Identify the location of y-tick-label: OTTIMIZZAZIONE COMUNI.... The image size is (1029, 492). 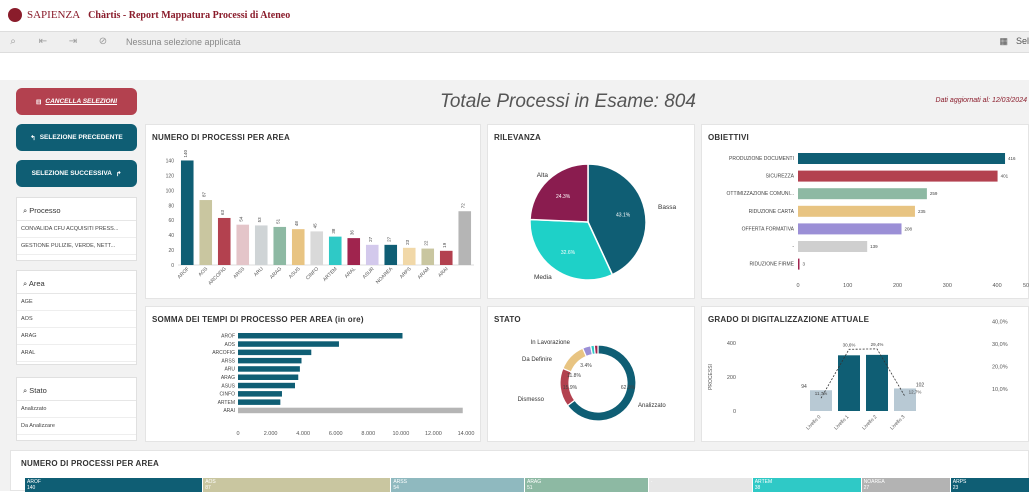
(761, 194).